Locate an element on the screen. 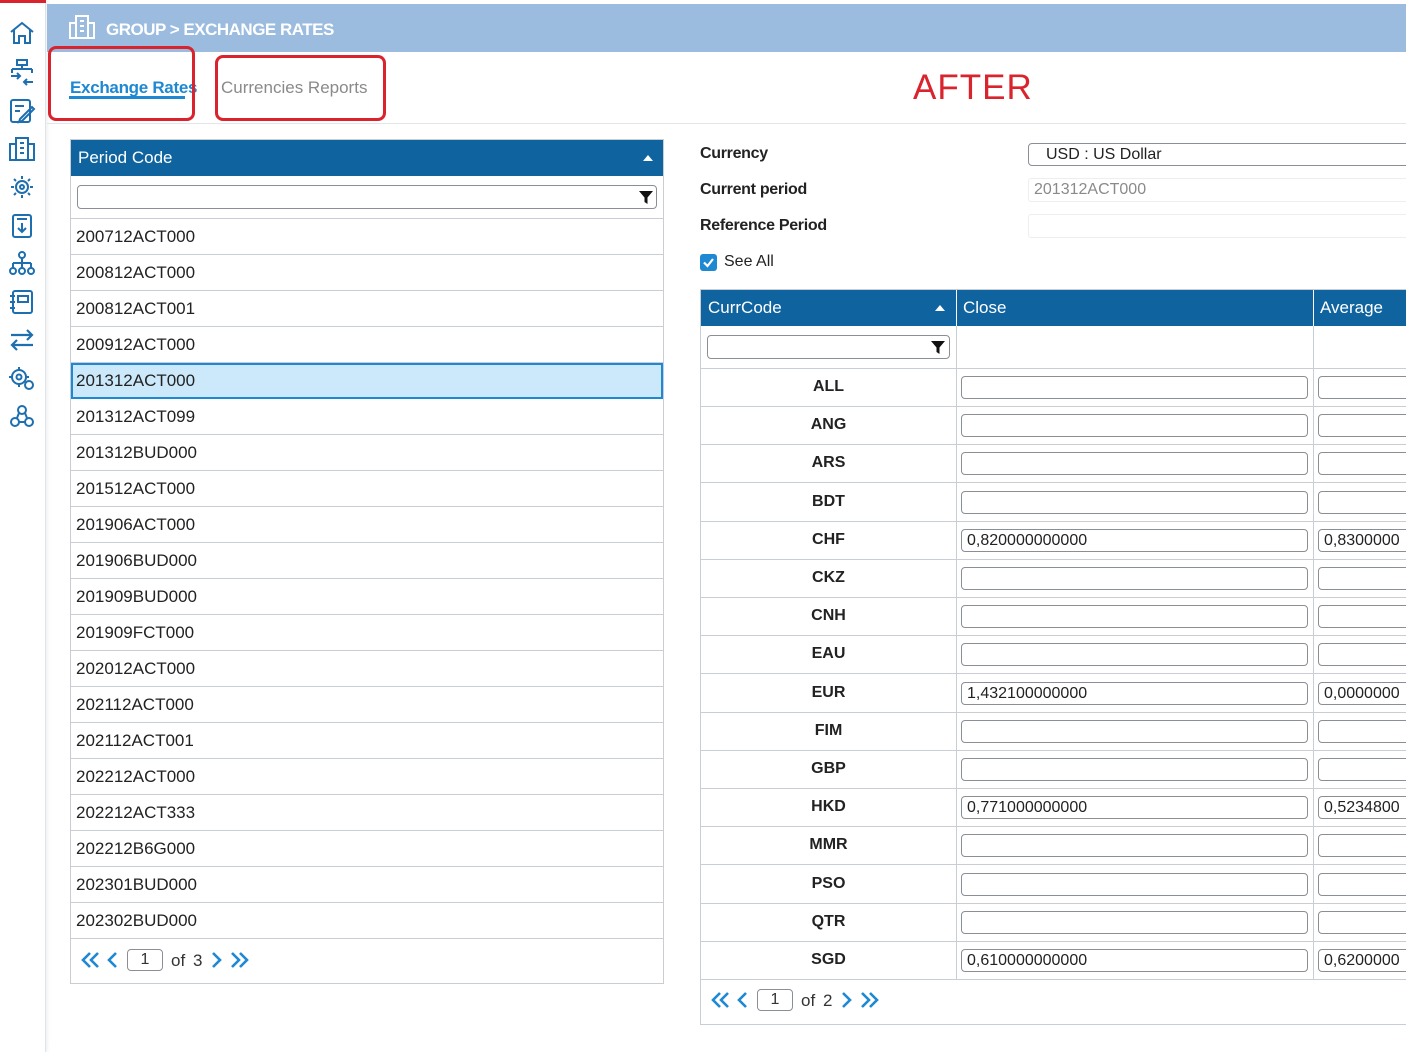 The width and height of the screenshot is (1406, 1052). see-all-label: See All is located at coordinates (749, 262).